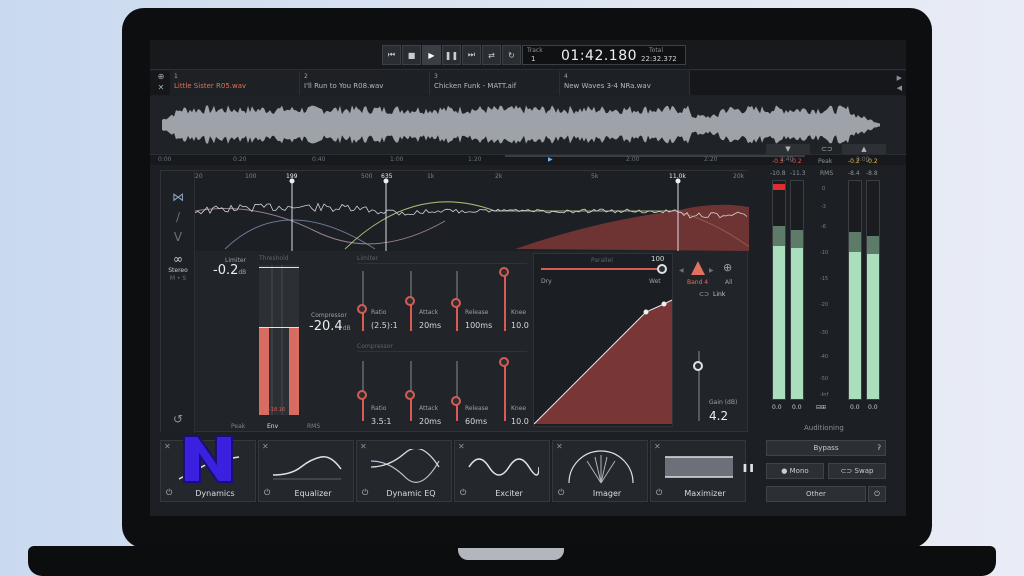 Image resolution: width=1024 pixels, height=576 pixels. What do you see at coordinates (279, 267) in the screenshot?
I see `limiter-threshold-line` at bounding box center [279, 267].